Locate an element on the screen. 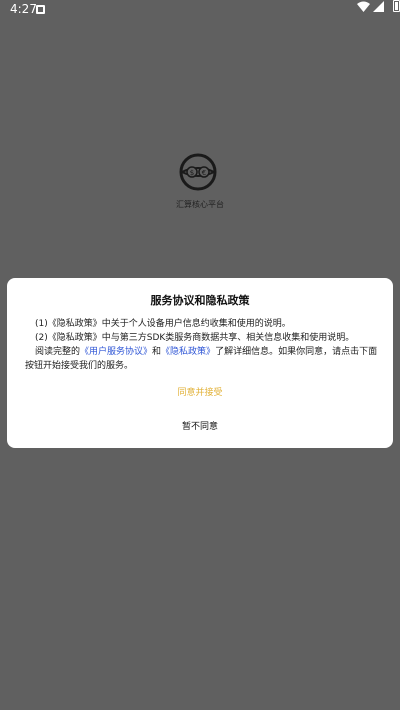 The width and height of the screenshot is (400, 710). notification-icon is located at coordinates (40, 9).